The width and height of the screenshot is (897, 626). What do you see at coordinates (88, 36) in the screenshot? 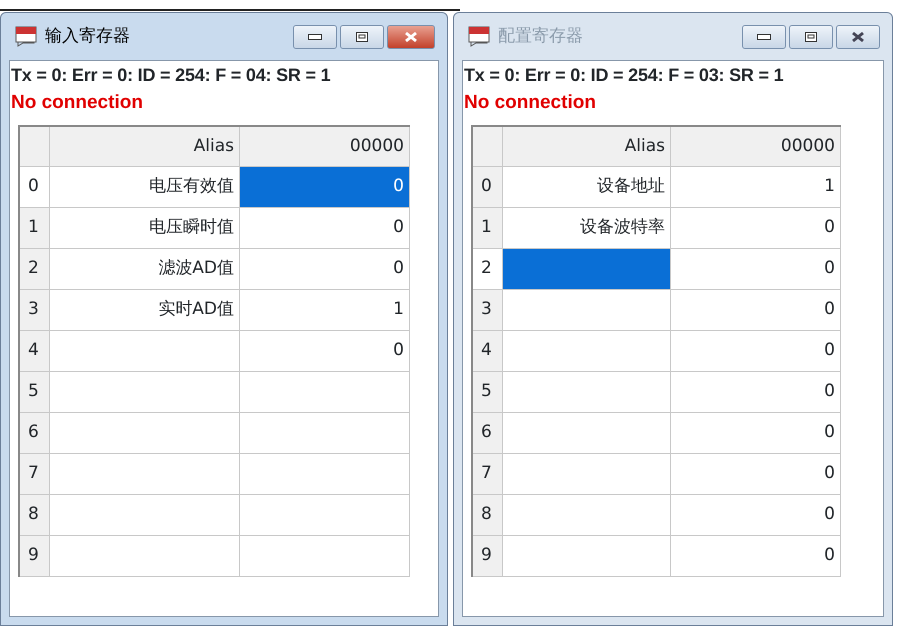
I see `window-title: 输入寄存器` at bounding box center [88, 36].